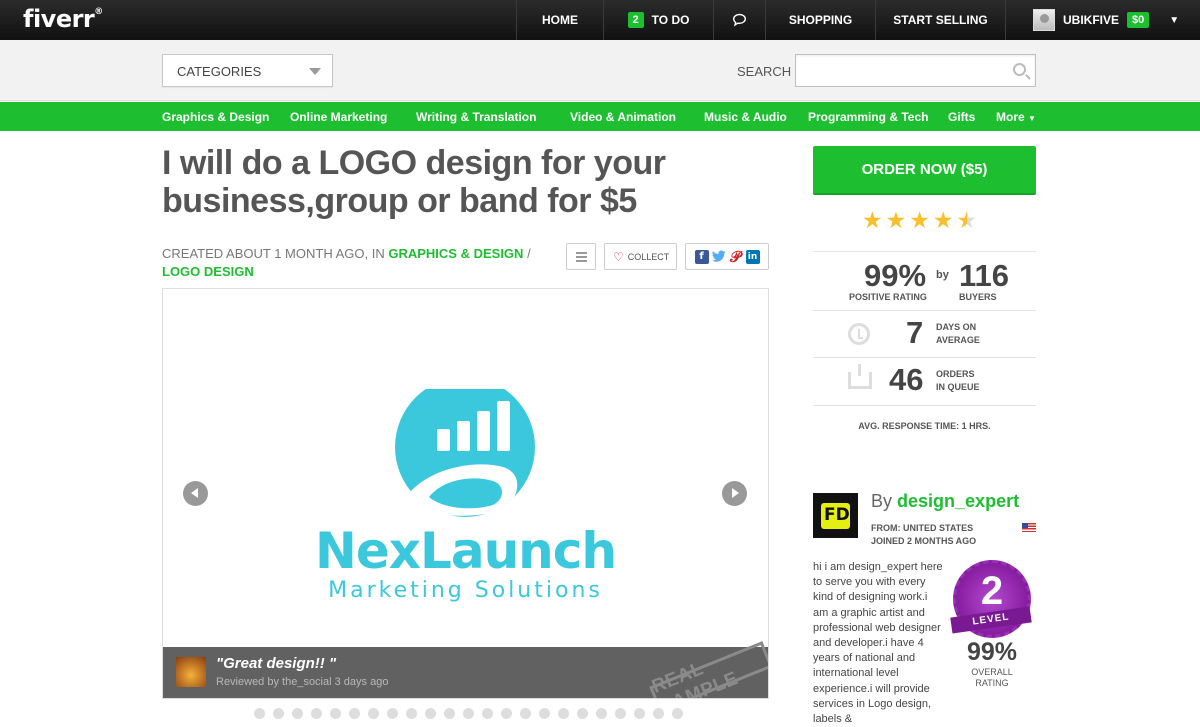 Image resolution: width=1200 pixels, height=727 pixels. Describe the element at coordinates (896, 70) in the screenshot. I see `search-input` at that location.